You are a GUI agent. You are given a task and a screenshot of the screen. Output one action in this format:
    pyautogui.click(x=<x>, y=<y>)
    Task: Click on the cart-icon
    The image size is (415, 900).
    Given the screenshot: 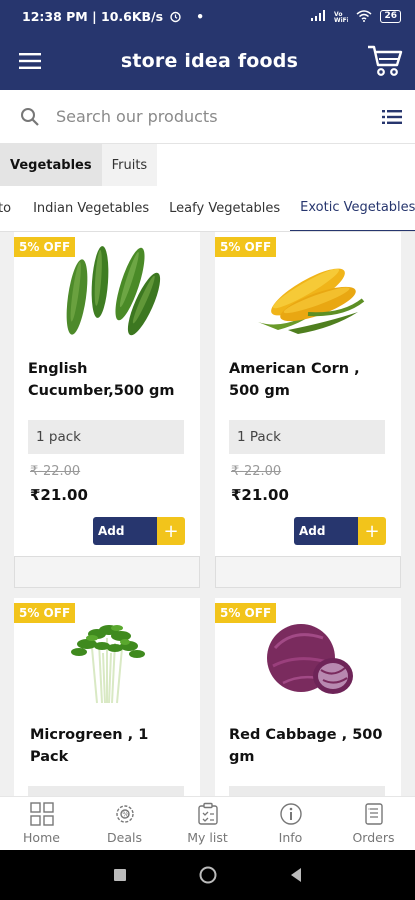 What is the action you would take?
    pyautogui.click(x=385, y=60)
    